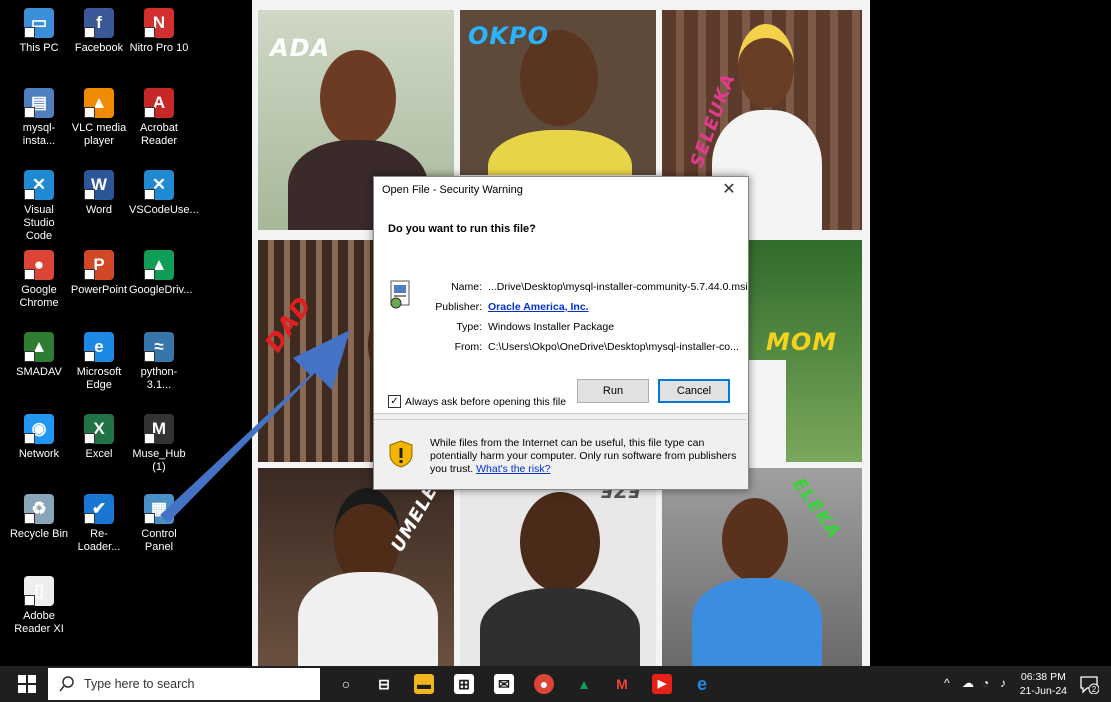 The width and height of the screenshot is (1111, 702). Describe the element at coordinates (464, 684) in the screenshot. I see `store-icon: ⊞` at that location.